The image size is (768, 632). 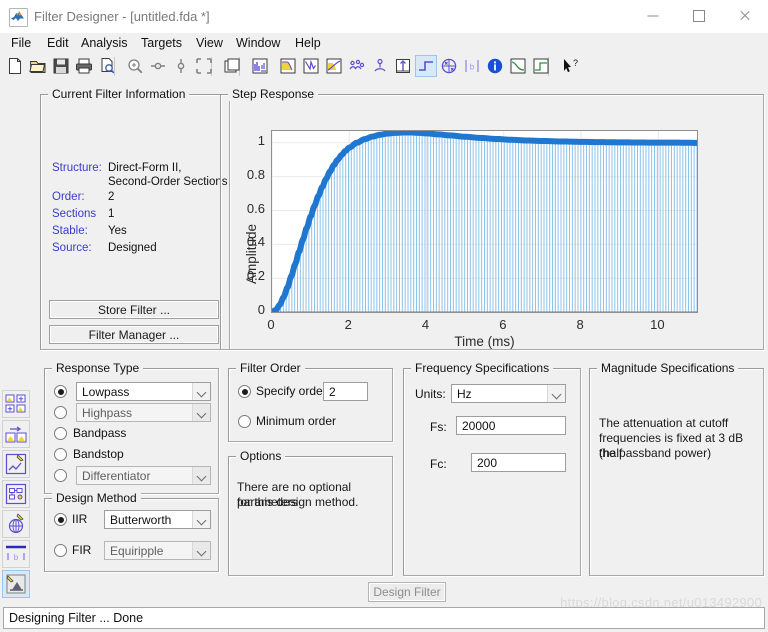 What do you see at coordinates (60, 412) in the screenshot?
I see `radio-highpass` at bounding box center [60, 412].